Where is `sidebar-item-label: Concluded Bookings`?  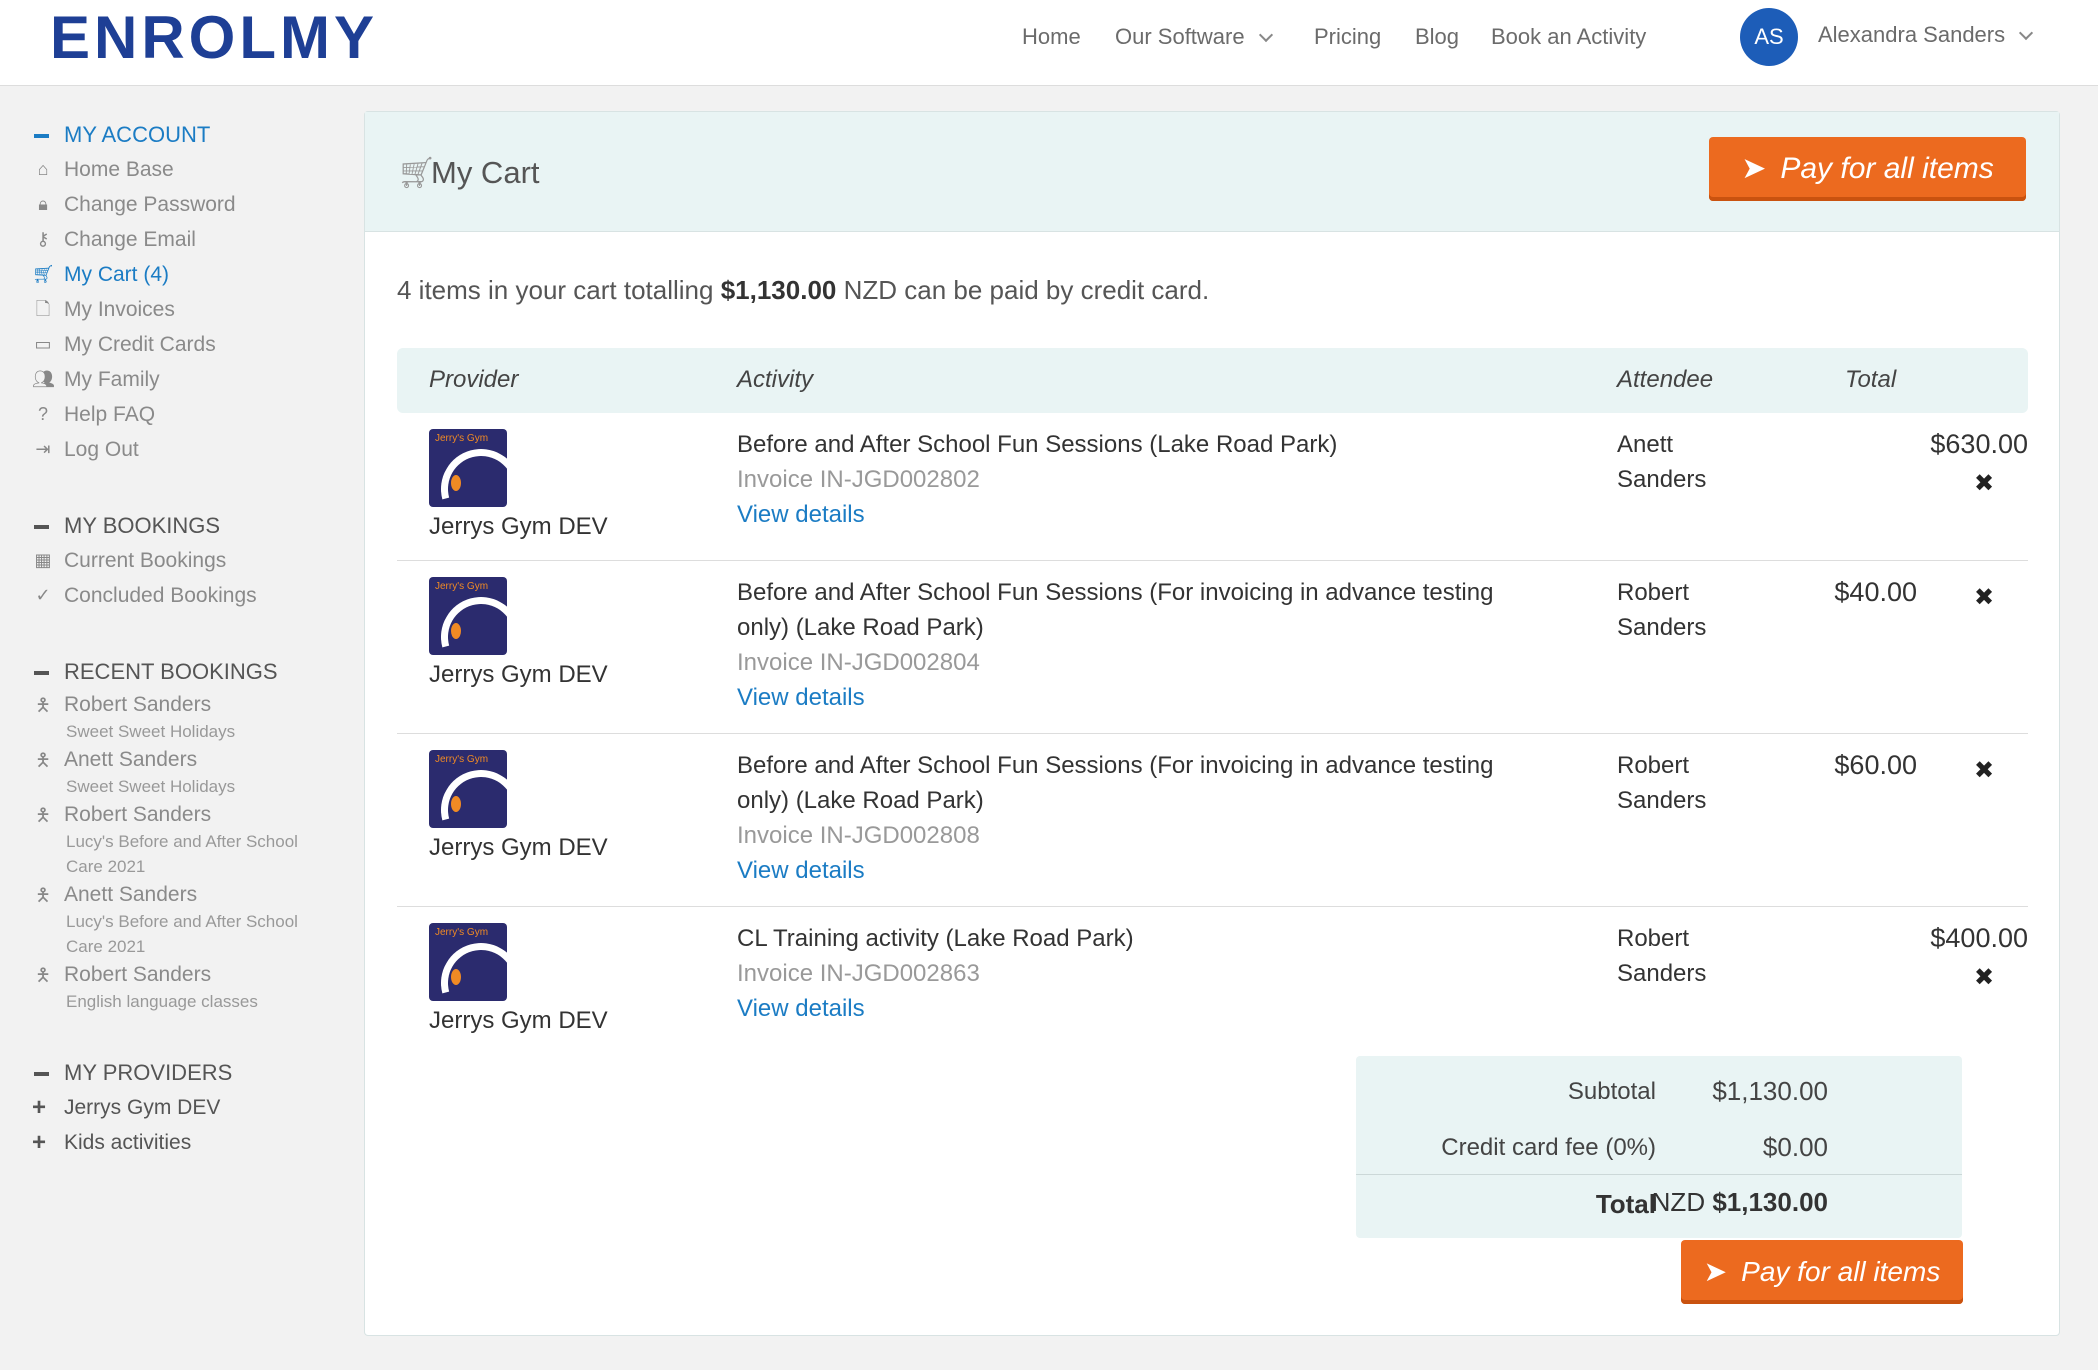
sidebar-item-label: Concluded Bookings is located at coordinates (160, 595).